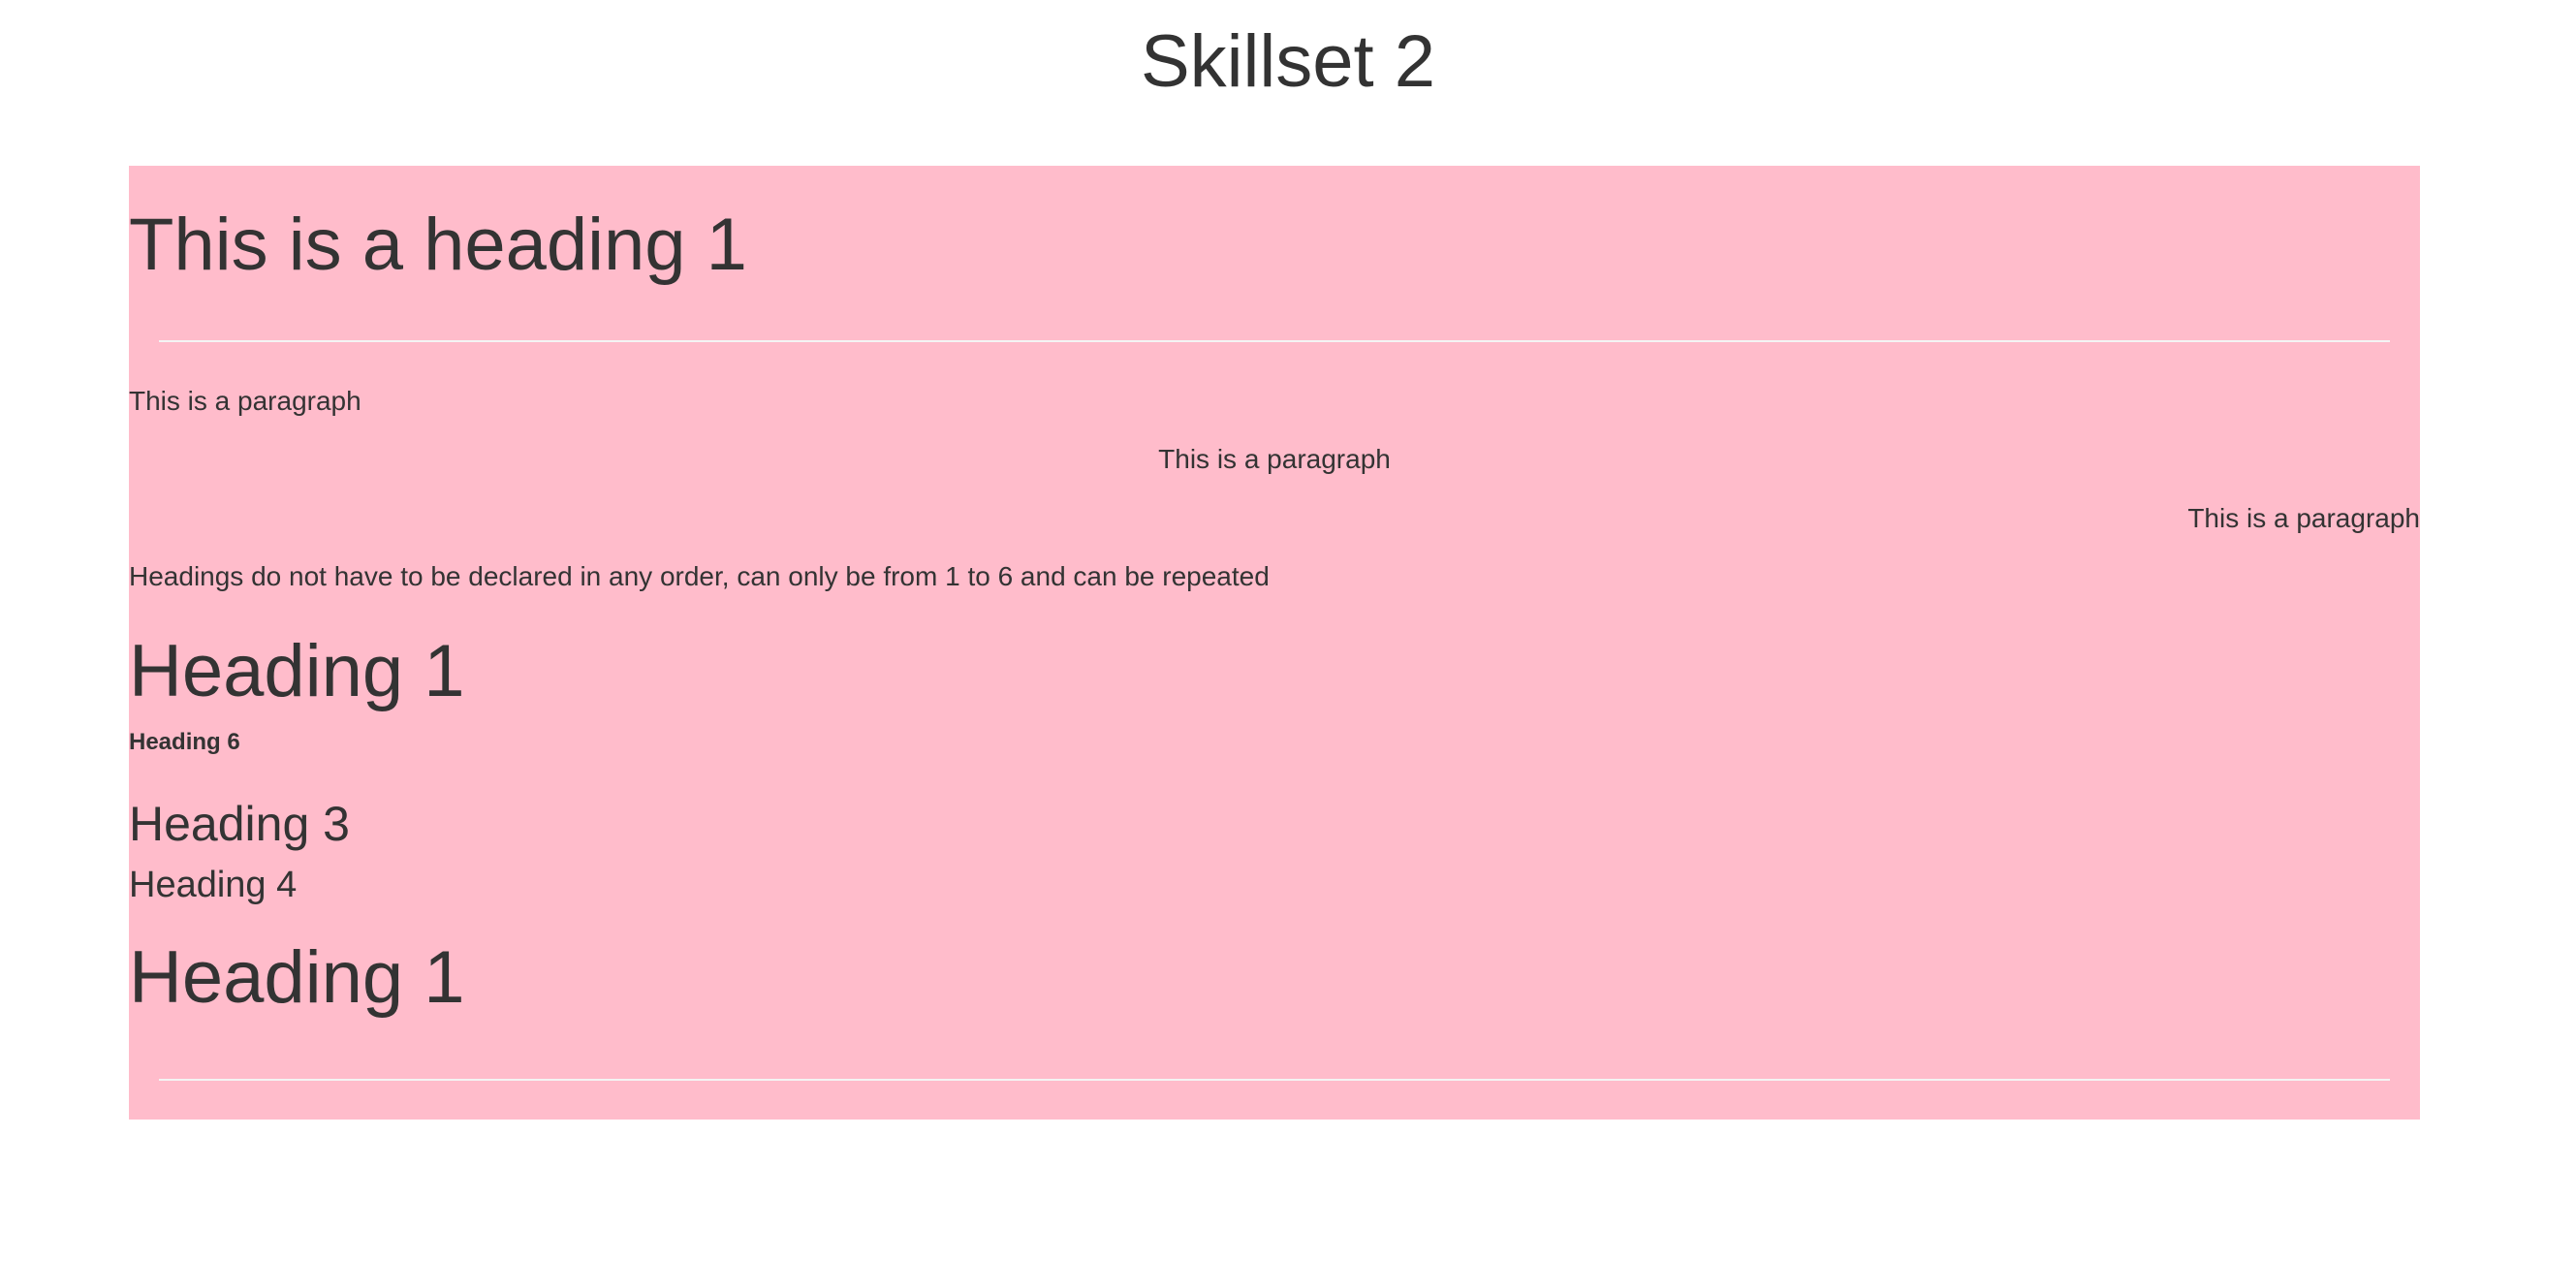  Describe the element at coordinates (297, 977) in the screenshot. I see `heading-1-second: Heading 1` at that location.